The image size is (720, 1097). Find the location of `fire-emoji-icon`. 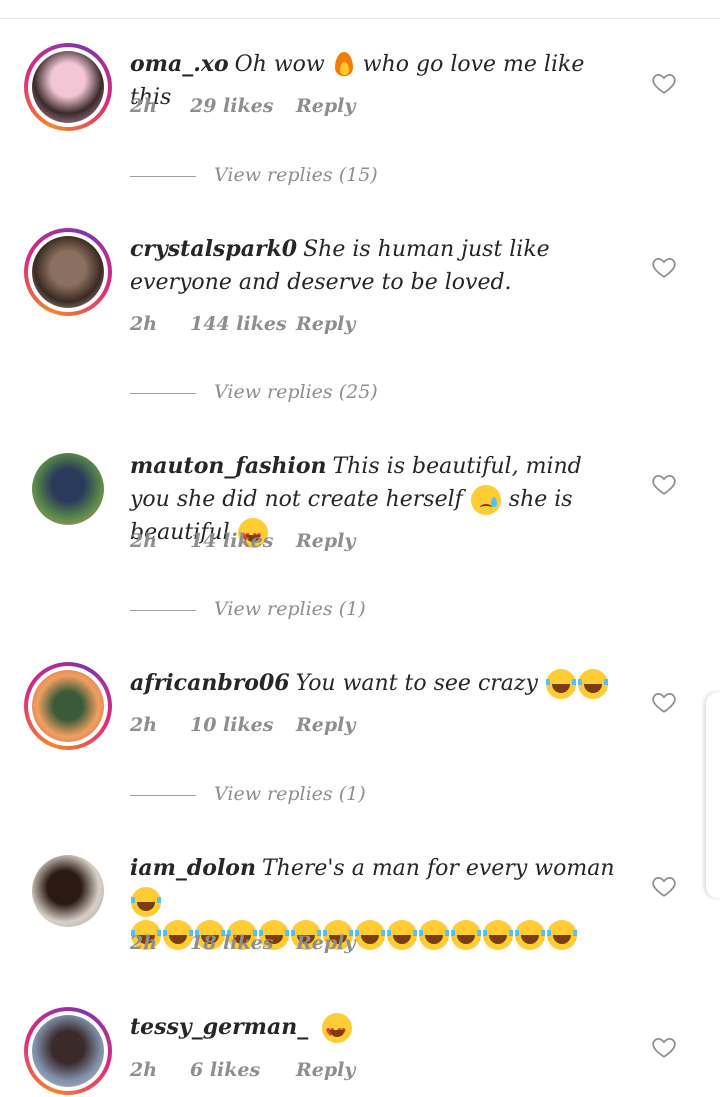

fire-emoji-icon is located at coordinates (344, 65).